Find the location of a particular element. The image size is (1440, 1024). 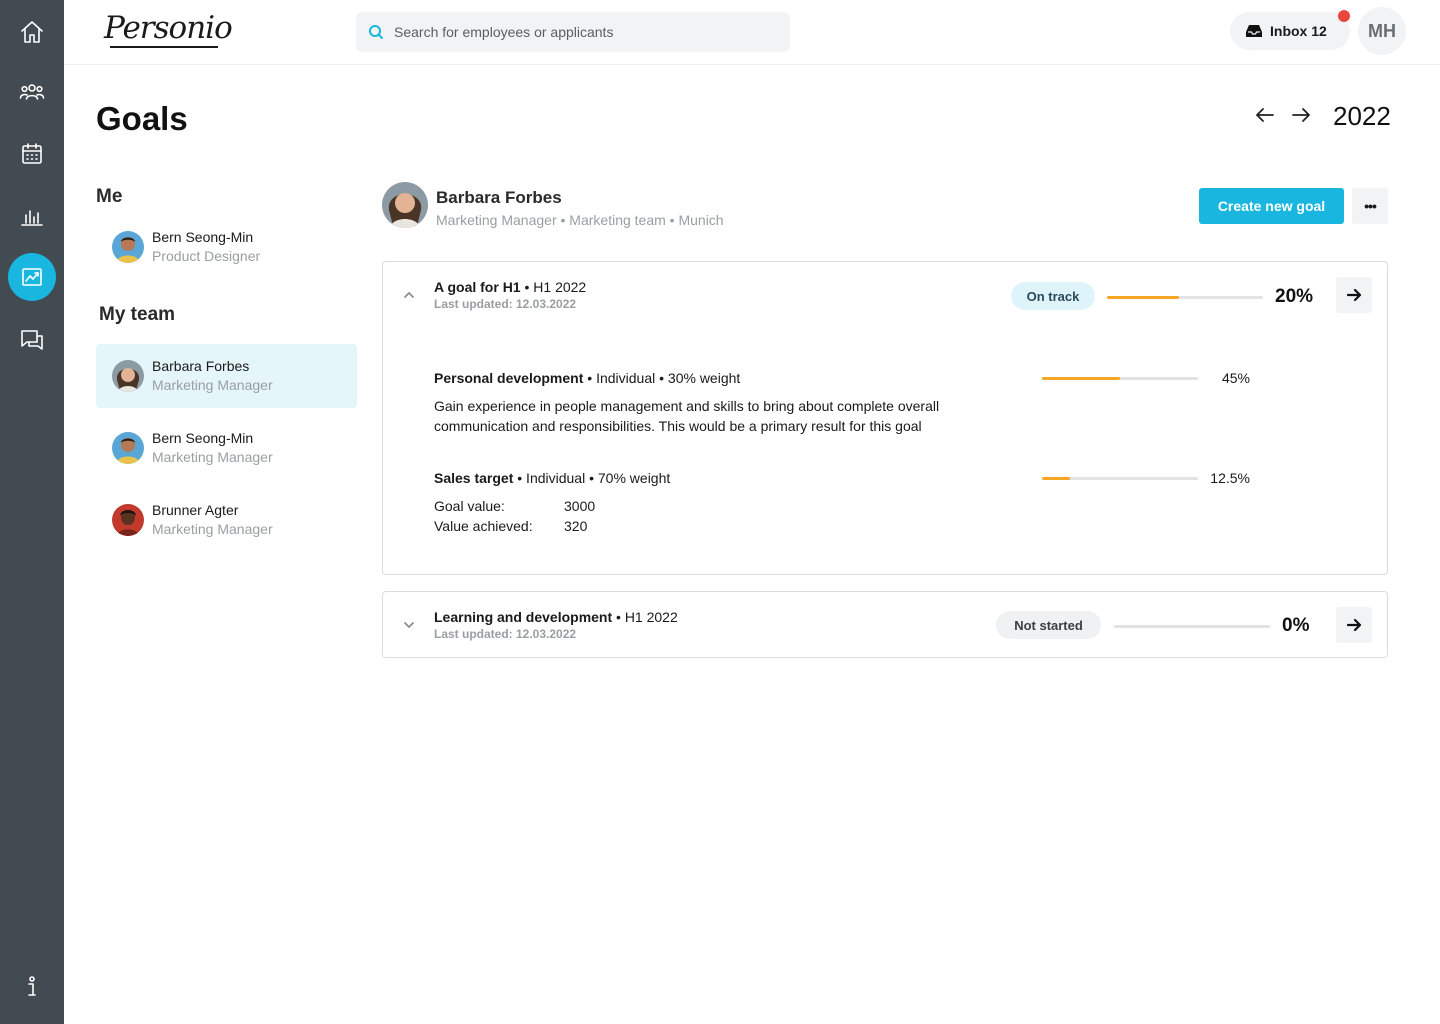

nav-calendar is located at coordinates (32, 154).